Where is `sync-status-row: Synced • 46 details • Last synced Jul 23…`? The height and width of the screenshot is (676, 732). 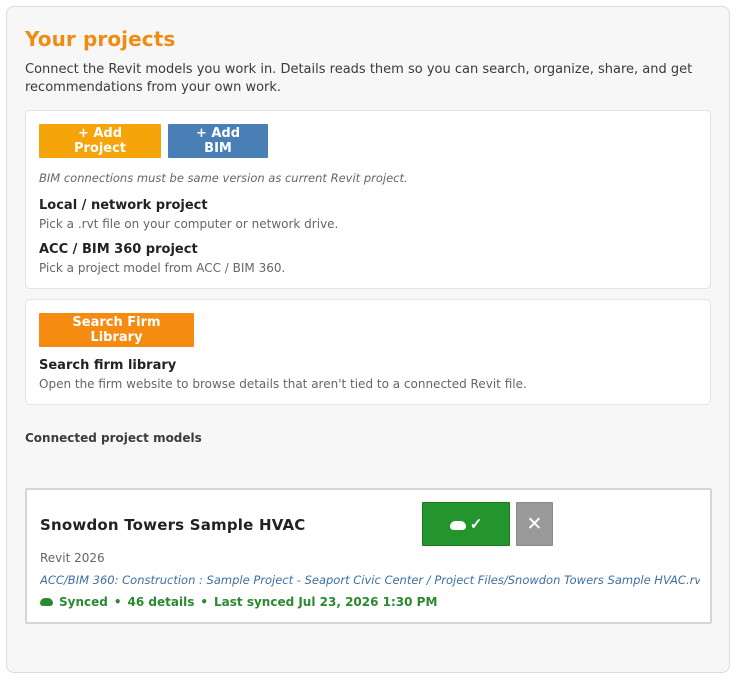 sync-status-row: Synced • 46 details • Last synced Jul 23… is located at coordinates (238, 602).